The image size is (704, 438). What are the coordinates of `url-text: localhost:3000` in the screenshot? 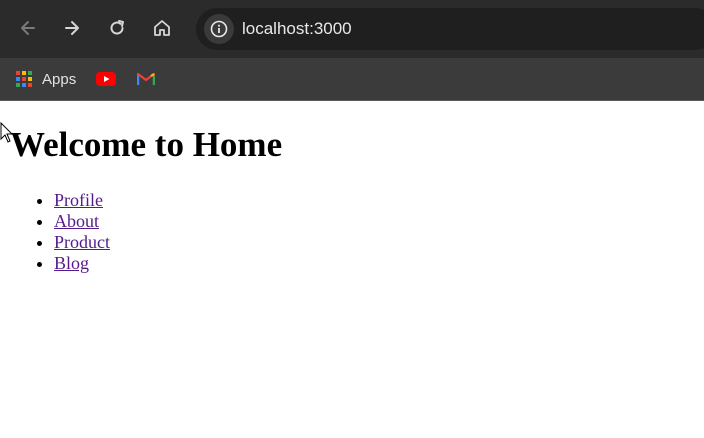 It's located at (297, 29).